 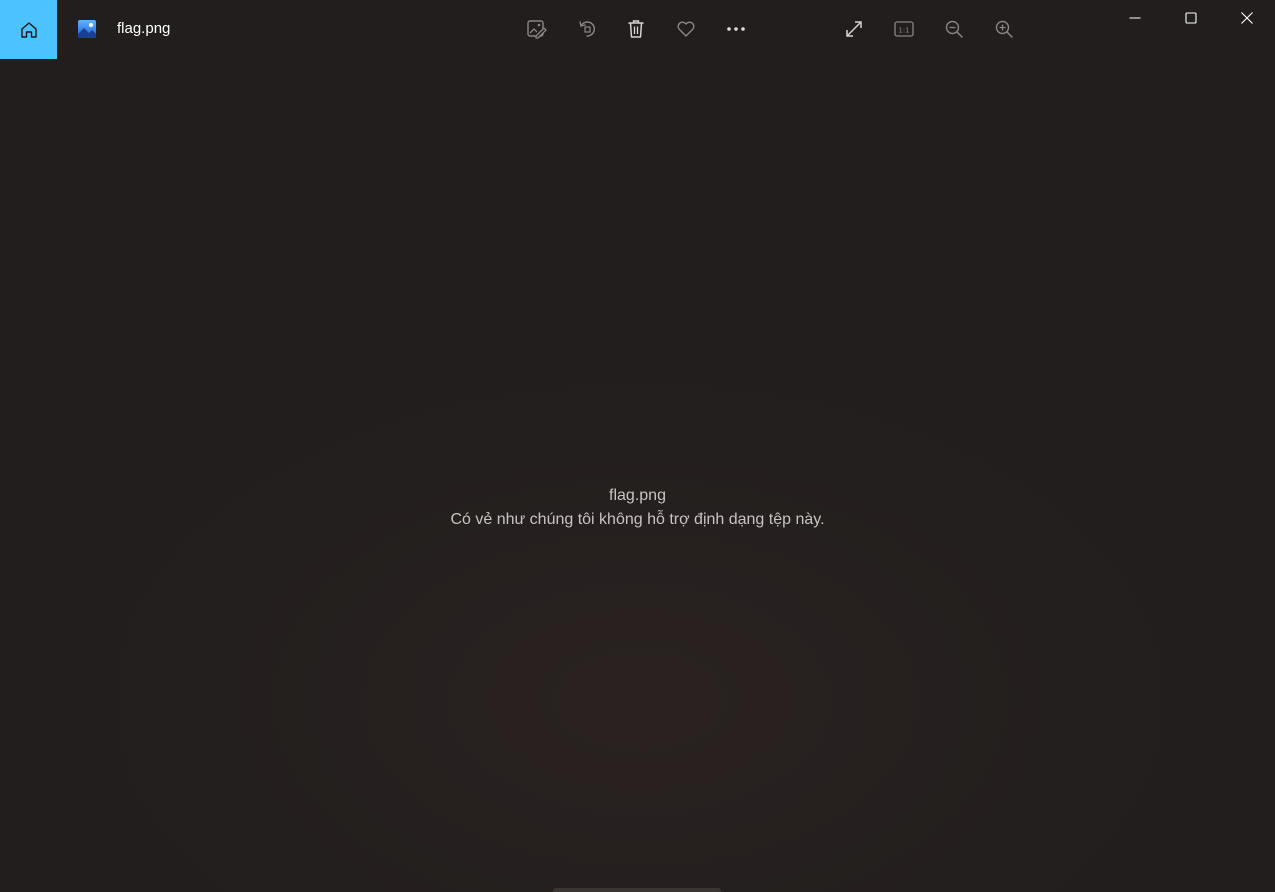 I want to click on delete-button, so click(x=636, y=29).